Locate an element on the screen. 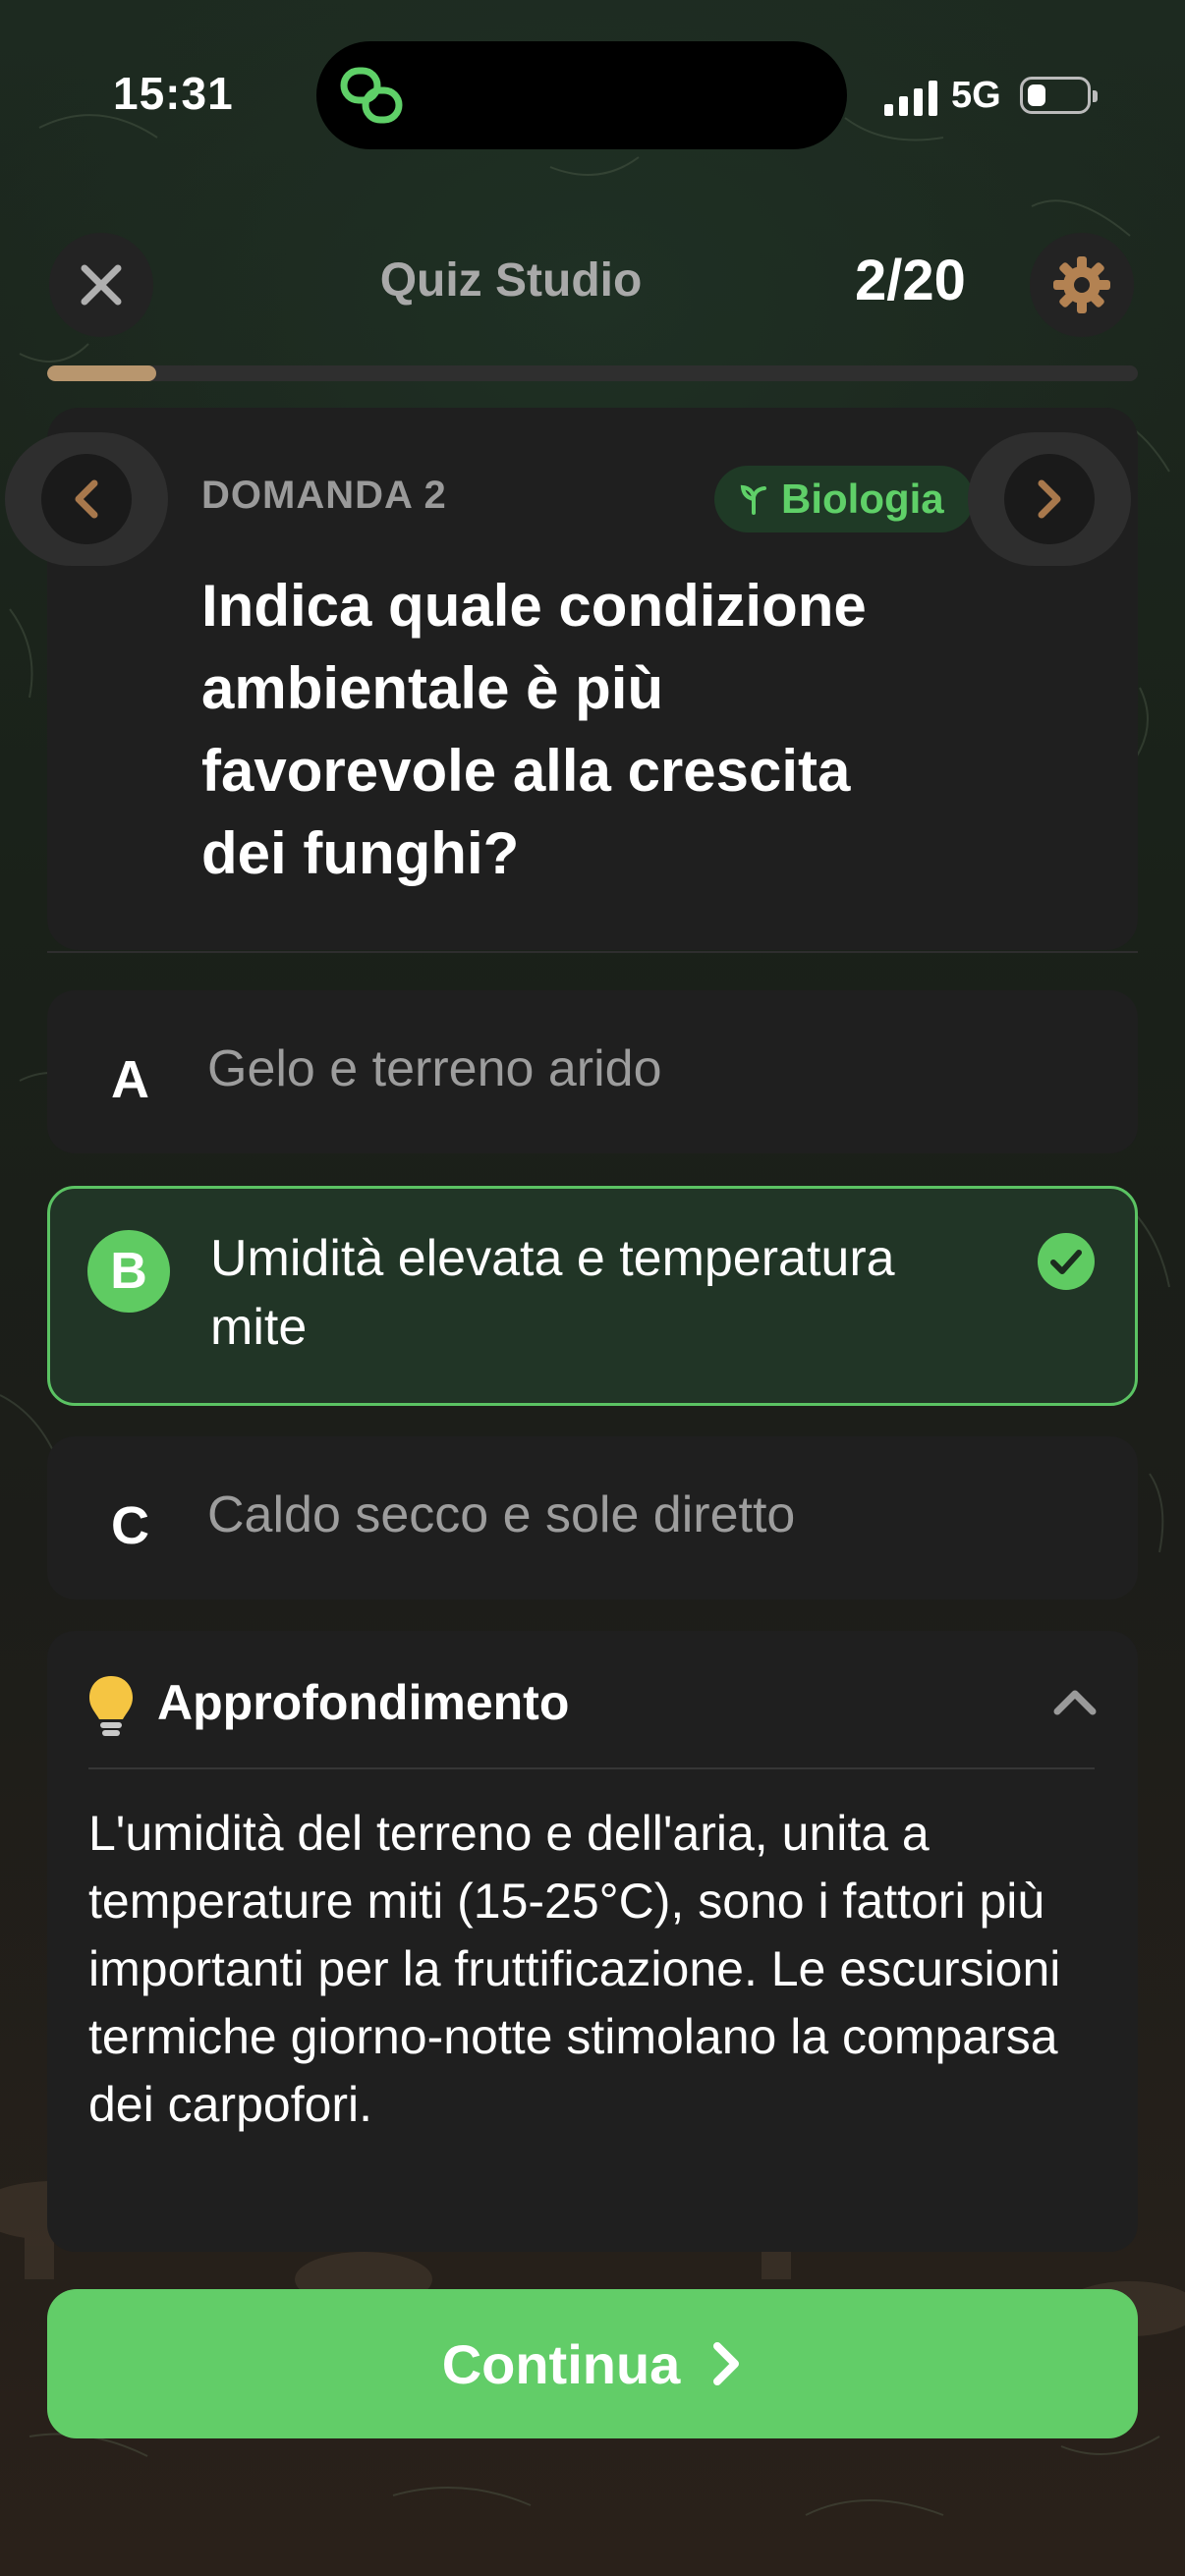 Image resolution: width=1185 pixels, height=2576 pixels. gear-icon is located at coordinates (1081, 284).